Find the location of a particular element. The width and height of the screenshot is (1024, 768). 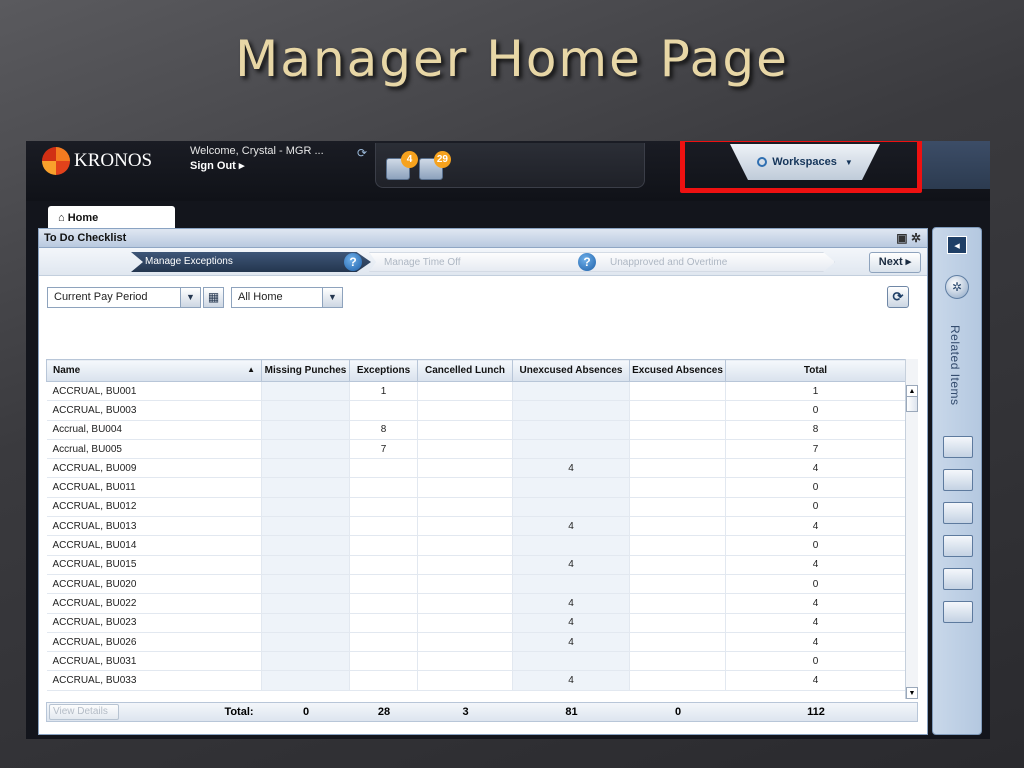

table-row: ACCRUAL, BU023 4 4 is located at coordinates (476, 623).